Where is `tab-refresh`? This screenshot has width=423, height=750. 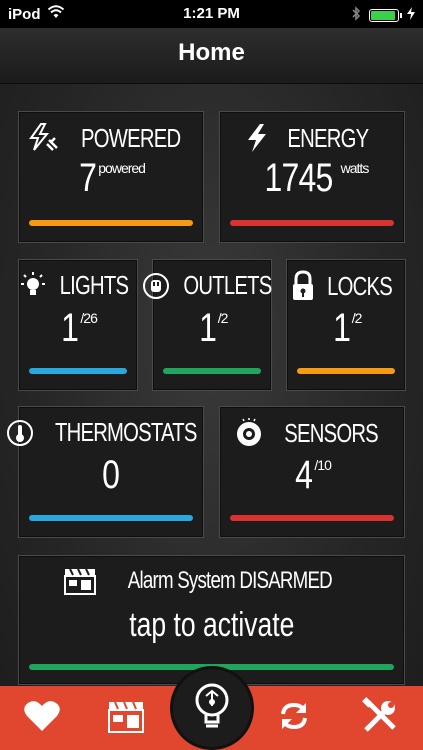 tab-refresh is located at coordinates (294, 718).